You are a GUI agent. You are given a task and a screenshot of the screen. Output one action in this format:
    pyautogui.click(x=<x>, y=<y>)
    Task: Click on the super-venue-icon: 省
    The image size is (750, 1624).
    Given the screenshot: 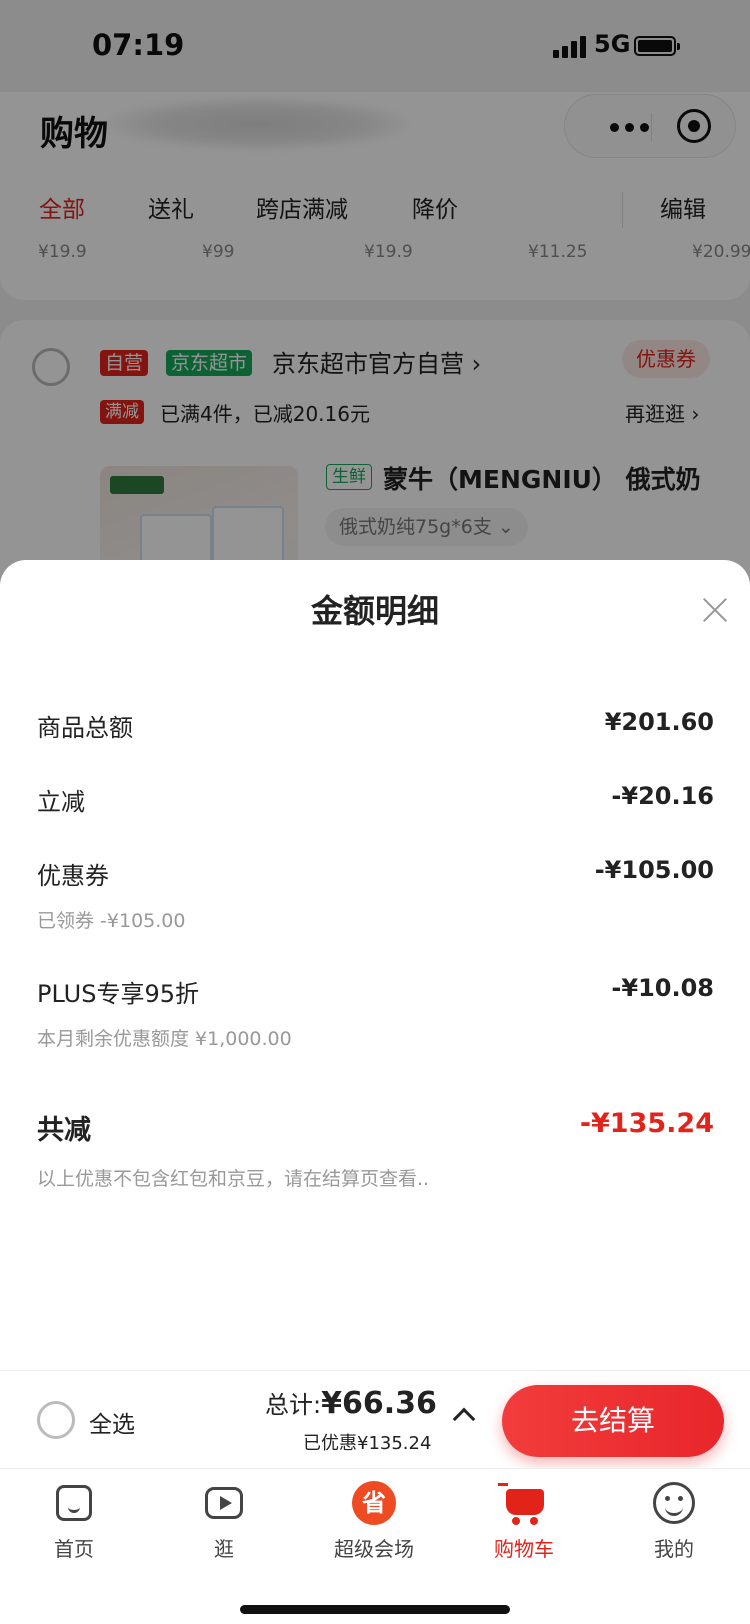 What is the action you would take?
    pyautogui.click(x=374, y=1503)
    